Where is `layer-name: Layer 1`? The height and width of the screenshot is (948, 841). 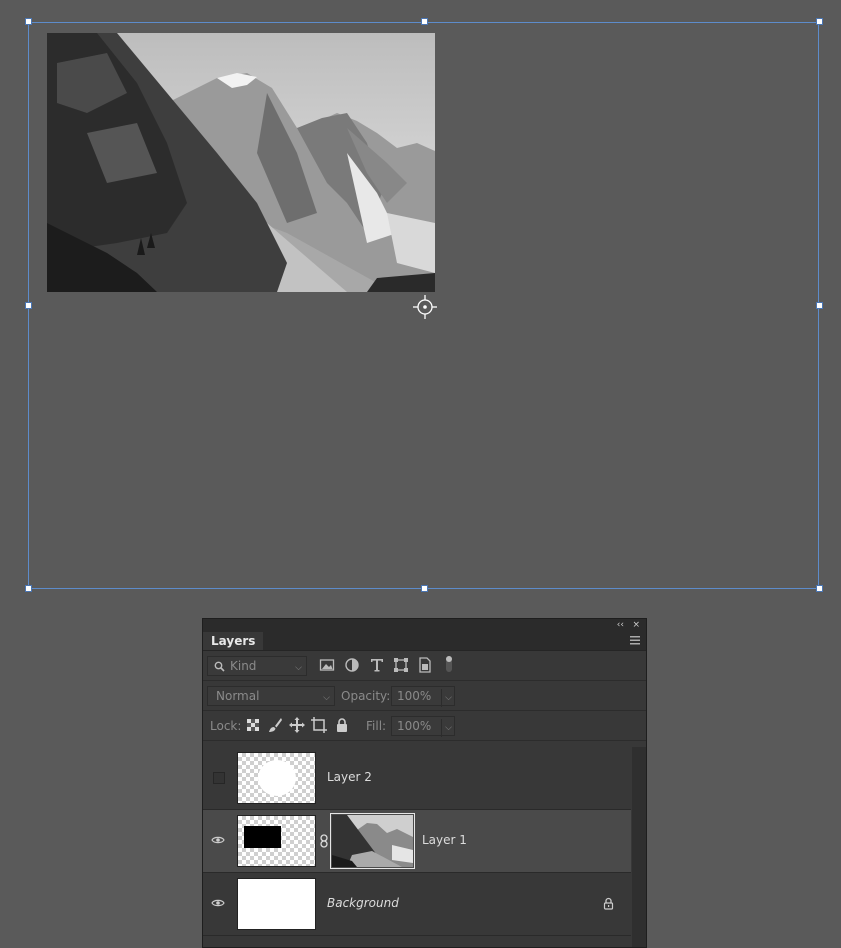
layer-name: Layer 1 is located at coordinates (444, 840).